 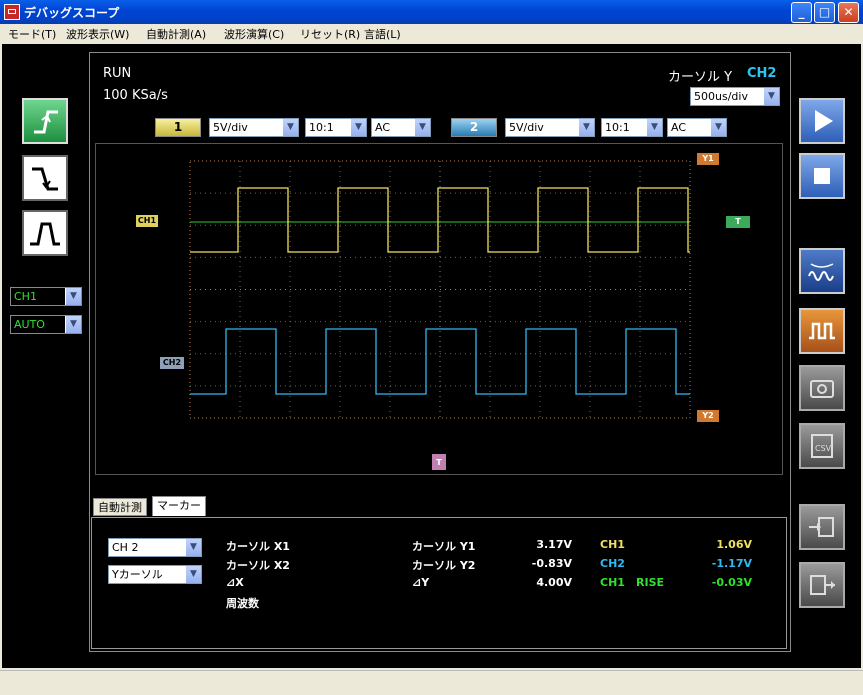 I want to click on cursor-x1-label: カーソル X1, so click(x=258, y=546).